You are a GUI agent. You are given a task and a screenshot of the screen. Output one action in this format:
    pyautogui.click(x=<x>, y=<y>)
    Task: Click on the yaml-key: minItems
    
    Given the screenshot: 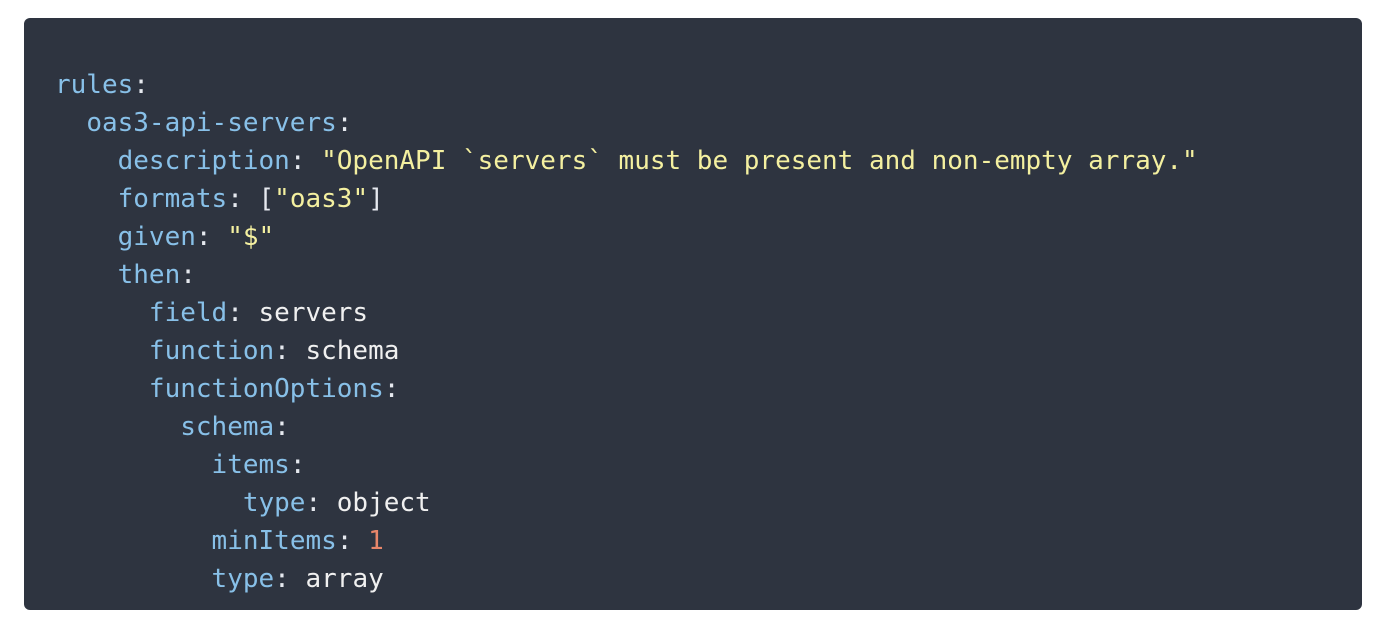 What is the action you would take?
    pyautogui.click(x=274, y=541)
    